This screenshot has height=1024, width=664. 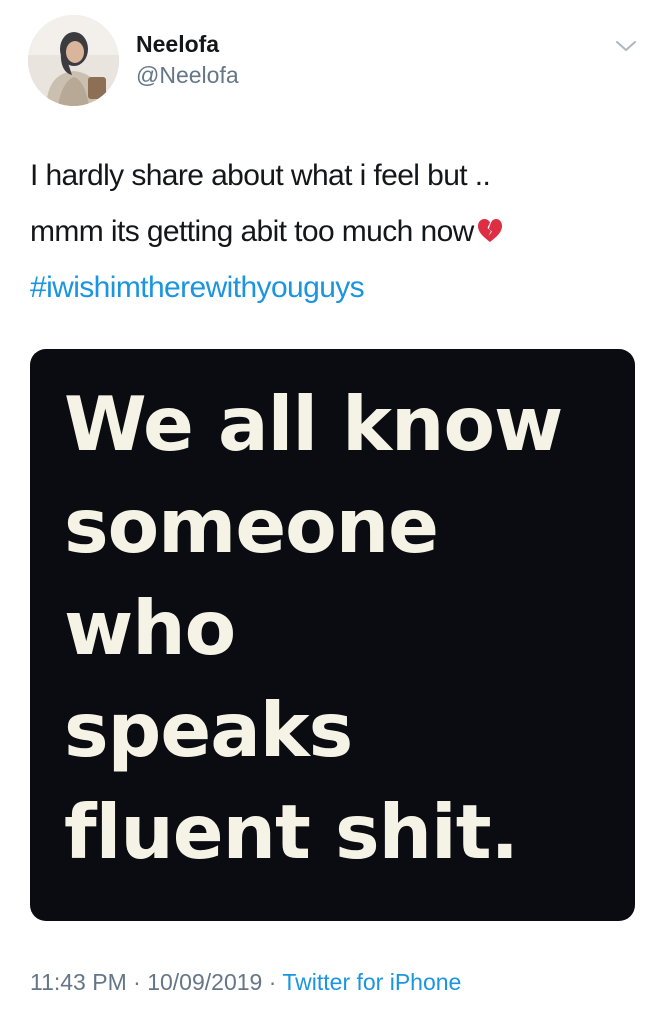 What do you see at coordinates (291, 832) in the screenshot?
I see `meme-line: fluent shit.` at bounding box center [291, 832].